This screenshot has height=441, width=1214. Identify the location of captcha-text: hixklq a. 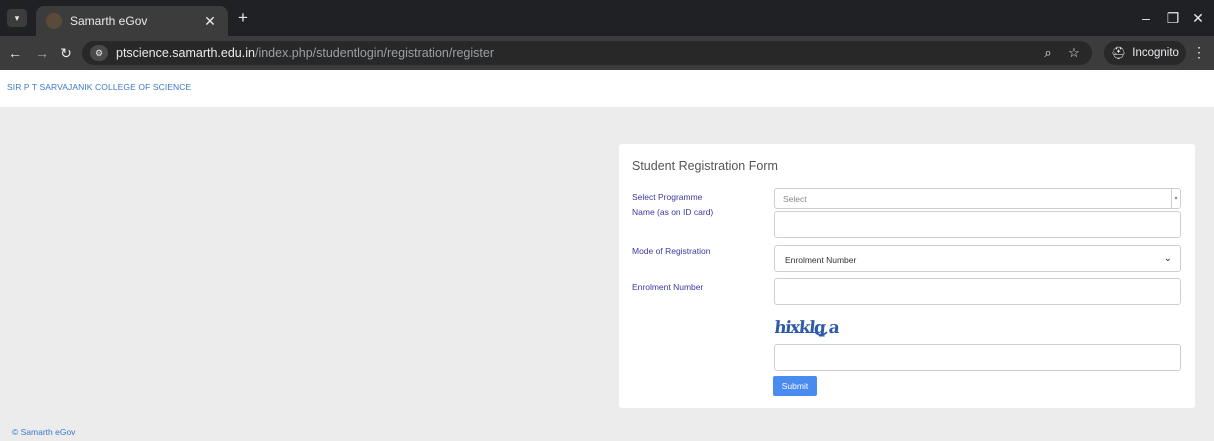
(808, 328).